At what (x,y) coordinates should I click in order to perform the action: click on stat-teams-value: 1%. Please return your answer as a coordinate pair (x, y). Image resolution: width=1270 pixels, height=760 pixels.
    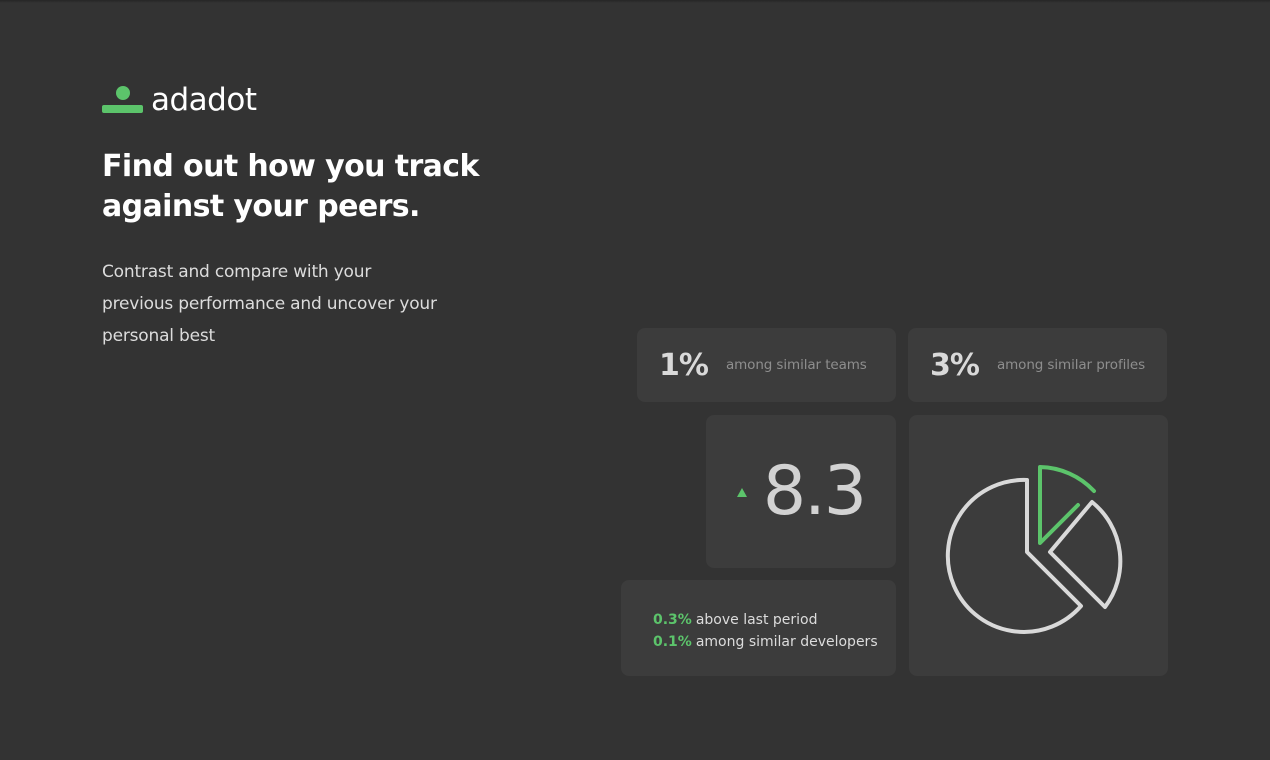
    Looking at the image, I should click on (684, 365).